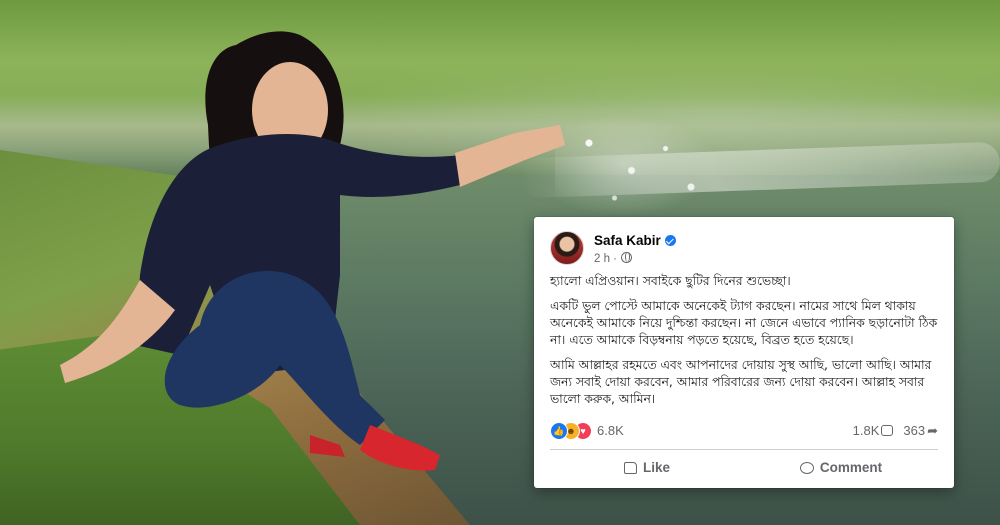  I want to click on reaction-icons: 👍 ☻ ♥, so click(572, 431).